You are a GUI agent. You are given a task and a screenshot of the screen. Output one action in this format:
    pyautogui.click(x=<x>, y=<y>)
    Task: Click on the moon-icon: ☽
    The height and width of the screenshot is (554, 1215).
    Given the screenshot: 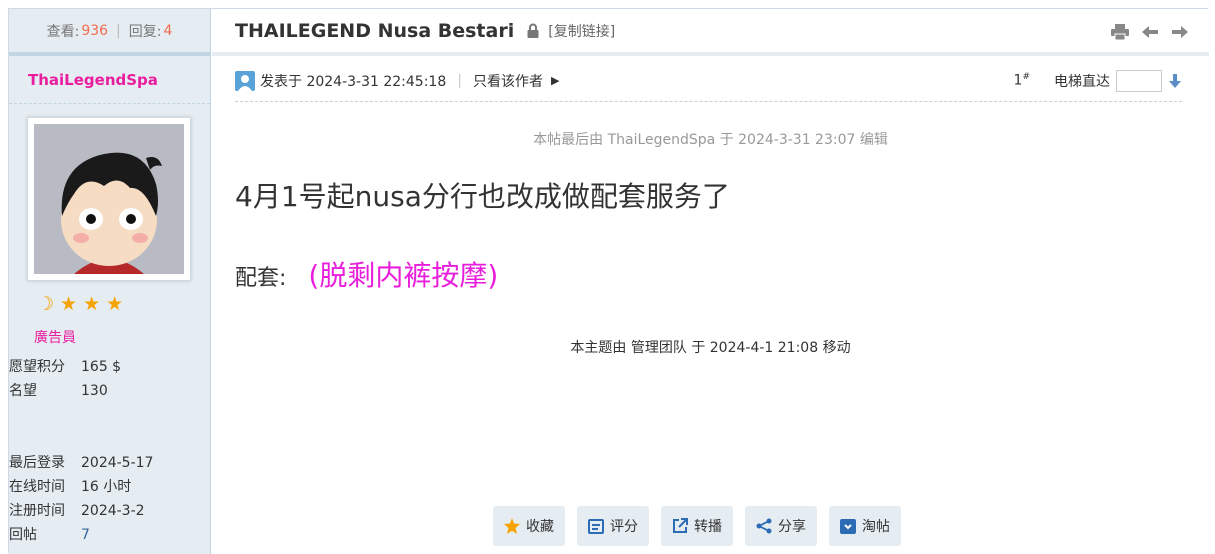 What is the action you would take?
    pyautogui.click(x=46, y=304)
    